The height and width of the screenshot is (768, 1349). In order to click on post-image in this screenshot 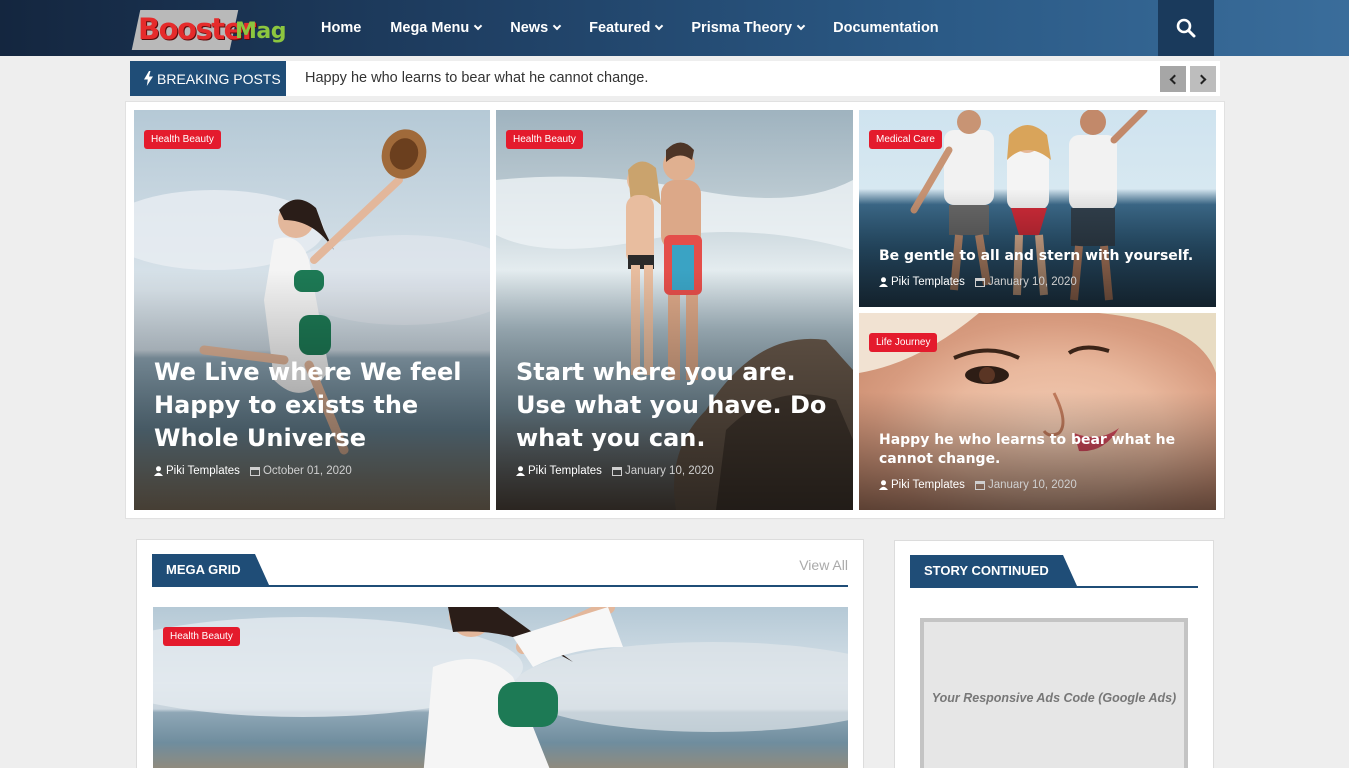, I will do `click(500, 687)`.